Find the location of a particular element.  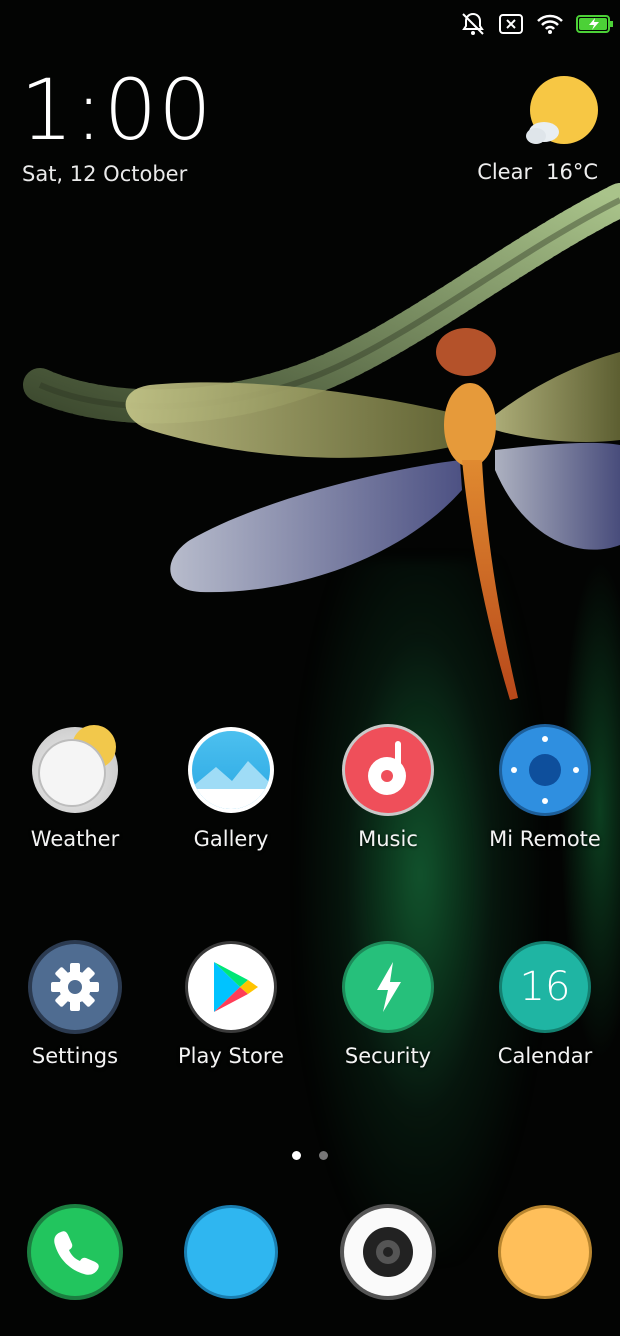

status-bar is located at coordinates (540, 24).